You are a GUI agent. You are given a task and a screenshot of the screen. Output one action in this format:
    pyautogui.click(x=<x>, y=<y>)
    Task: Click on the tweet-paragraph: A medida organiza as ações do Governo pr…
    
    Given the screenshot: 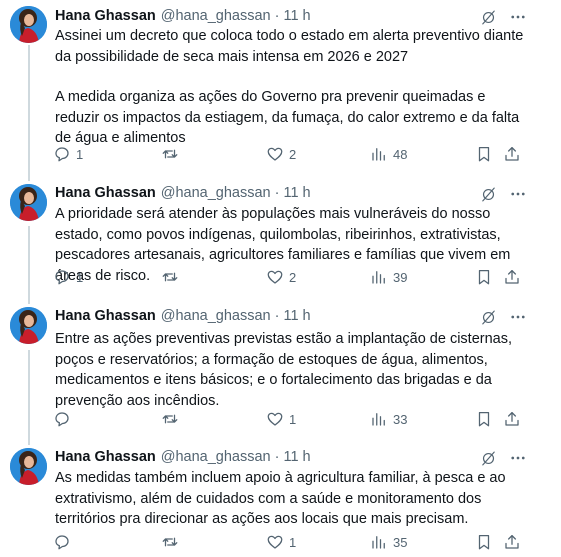 What is the action you would take?
    pyautogui.click(x=287, y=117)
    